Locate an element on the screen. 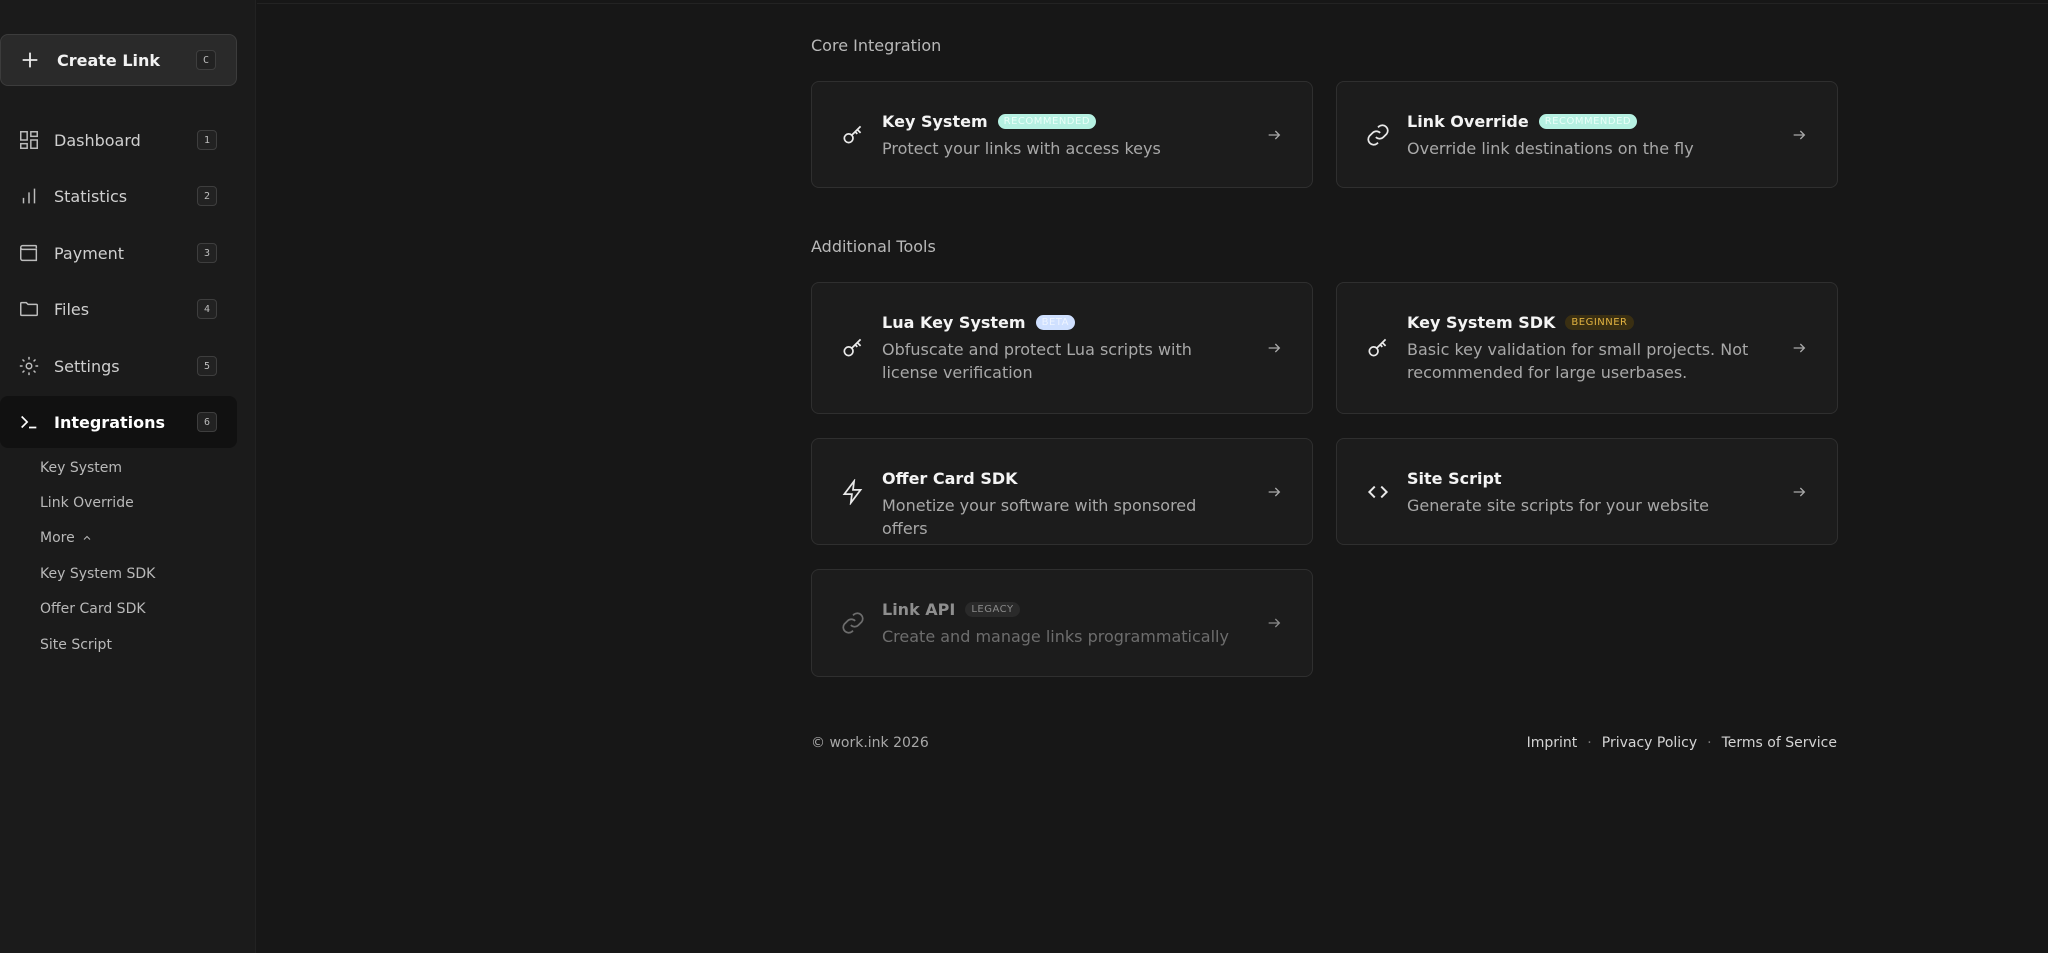  card-description: Create and manage links programmatically is located at coordinates (1055, 636).